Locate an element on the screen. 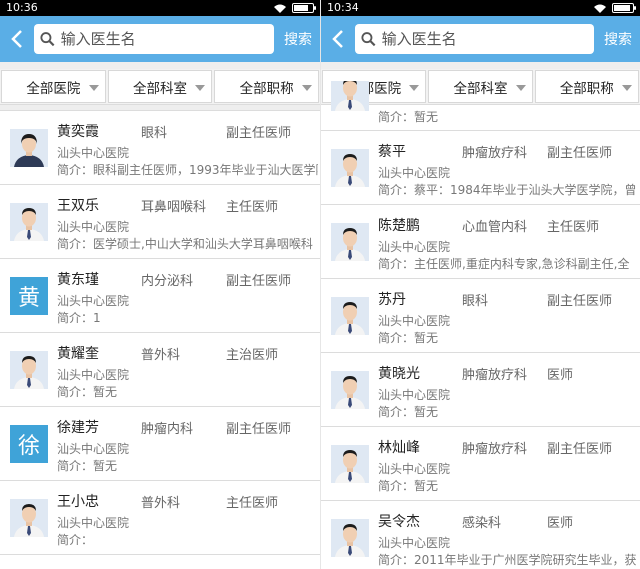  list-item: 黄黄东瑾 内分泌科 副主任医师 汕头中心医院 简介：1 is located at coordinates (160, 296).